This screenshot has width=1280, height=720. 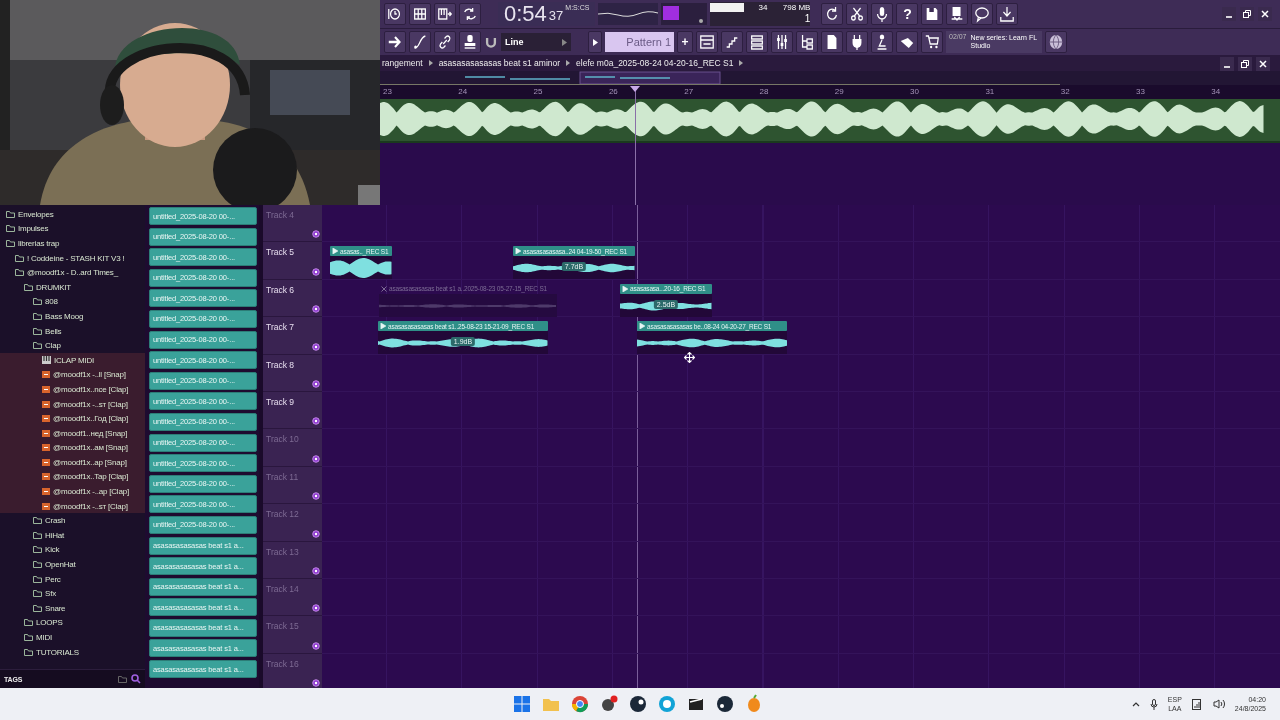 I want to click on arrow-button, so click(x=395, y=42).